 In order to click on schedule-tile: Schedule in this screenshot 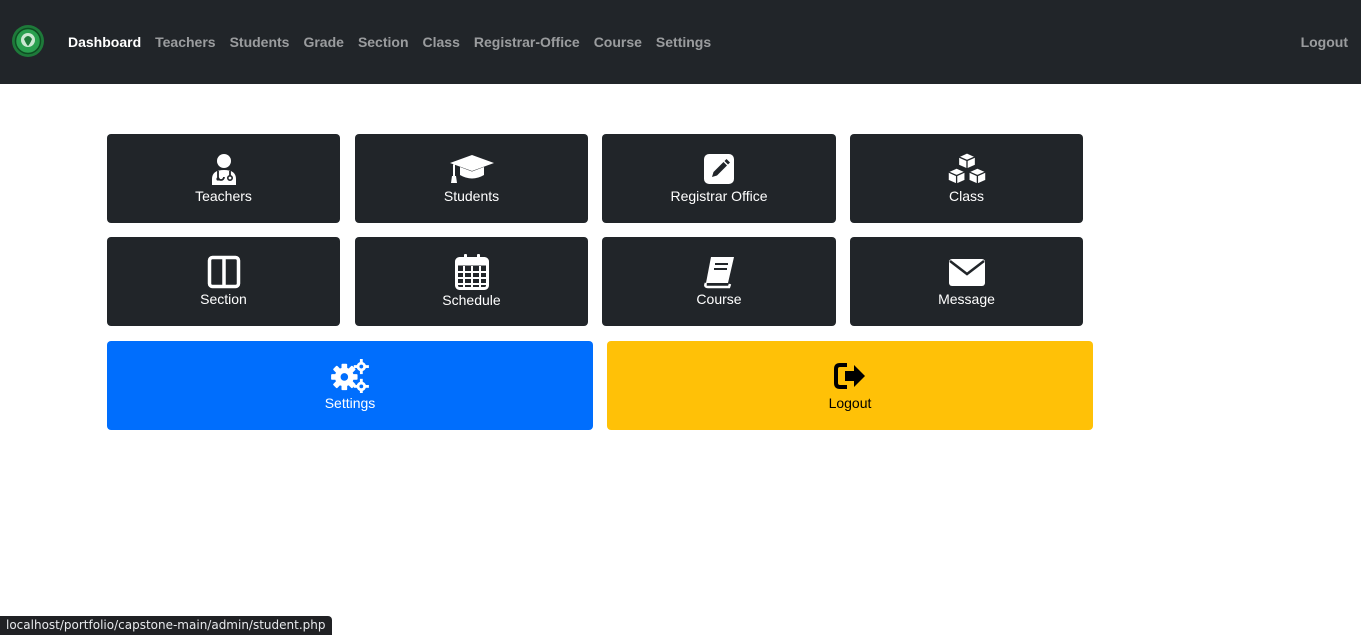, I will do `click(471, 281)`.